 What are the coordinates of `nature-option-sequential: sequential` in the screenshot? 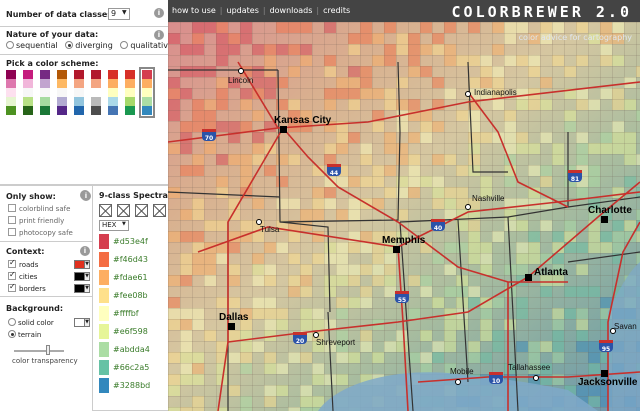 It's located at (32, 45).